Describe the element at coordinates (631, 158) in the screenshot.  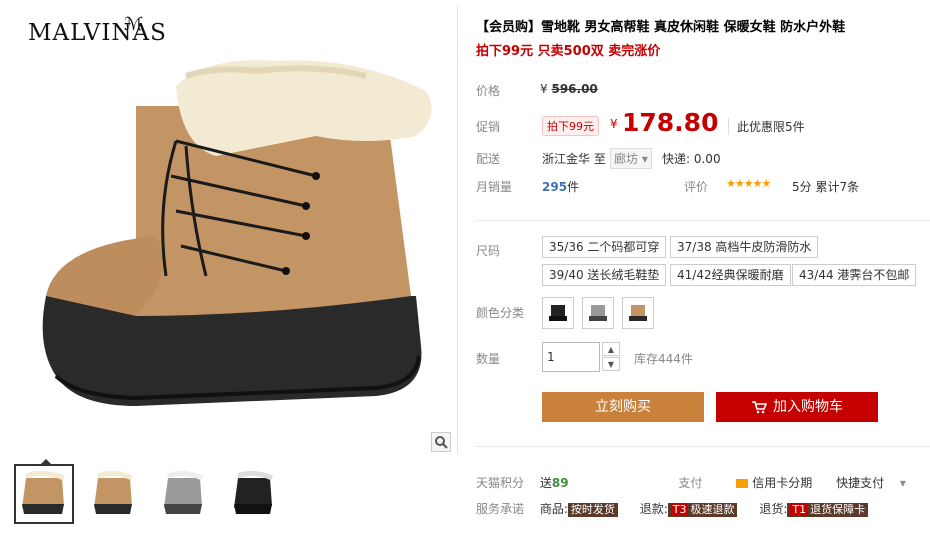
I see `ship-destination-select: 廊坊 ▾` at that location.